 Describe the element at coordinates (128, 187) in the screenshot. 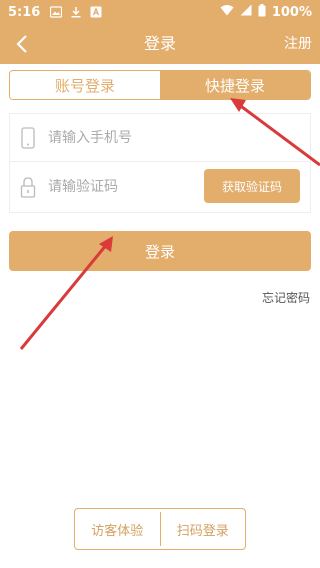

I see `code-input` at that location.